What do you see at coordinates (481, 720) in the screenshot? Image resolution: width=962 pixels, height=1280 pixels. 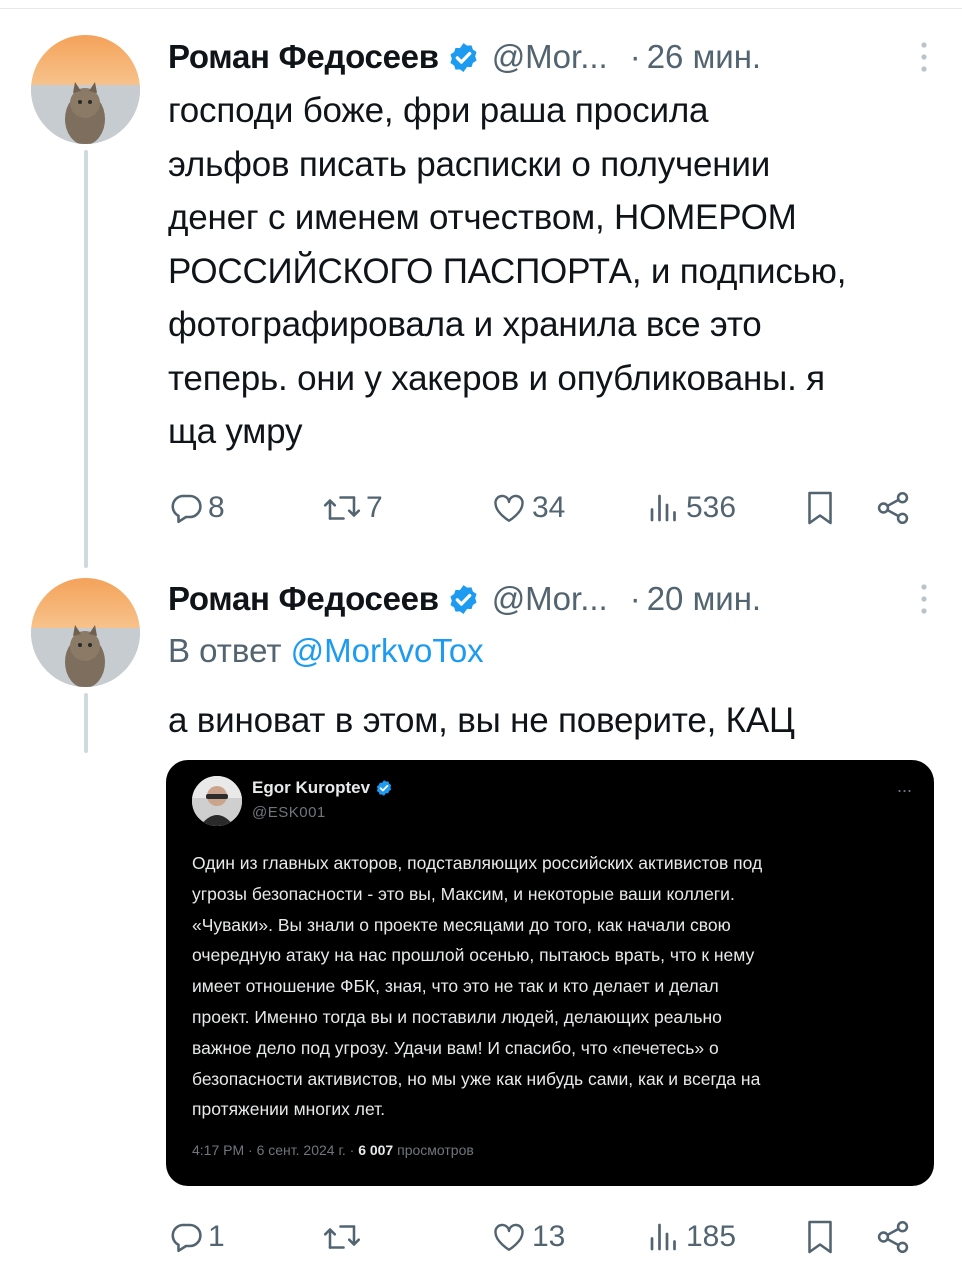 I see `tweet-text: а виноват в этом, вы не поверите, КАЦ` at bounding box center [481, 720].